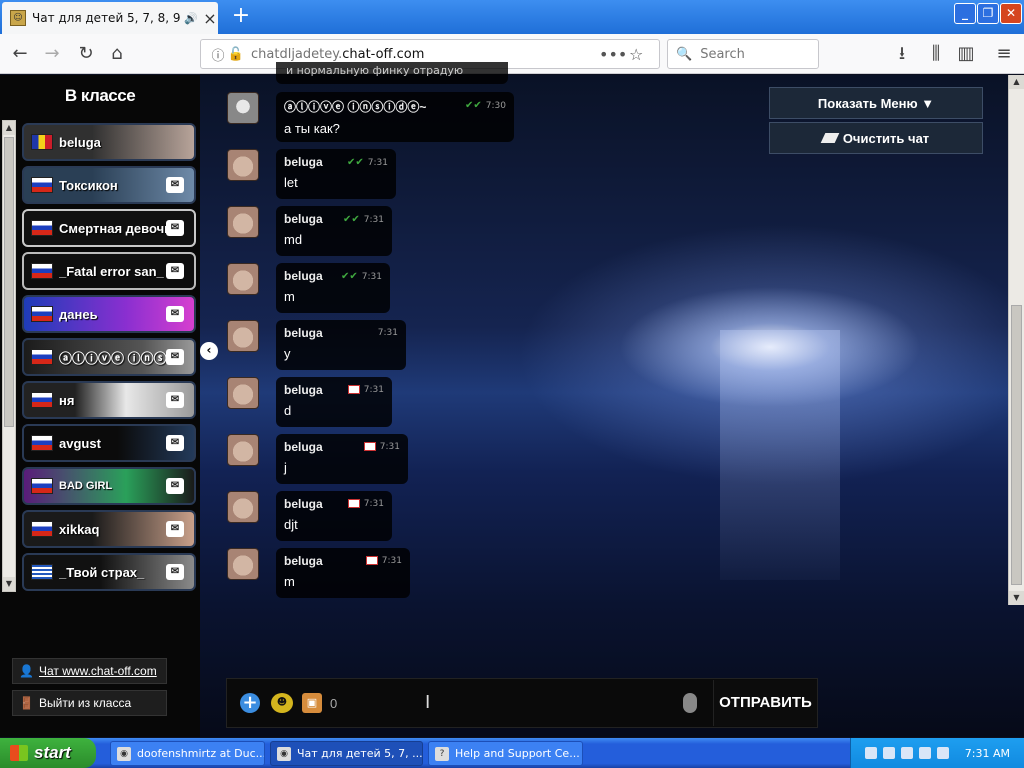 This screenshot has width=1024, height=768. Describe the element at coordinates (86, 54) in the screenshot. I see `reload-icon: ↻` at that location.